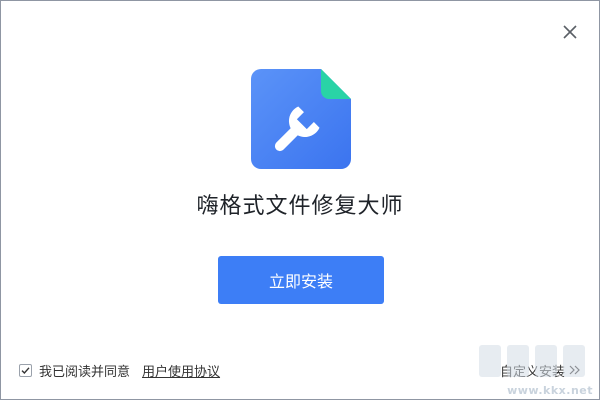  Describe the element at coordinates (301, 280) in the screenshot. I see `install-now-button: 立即安装` at that location.